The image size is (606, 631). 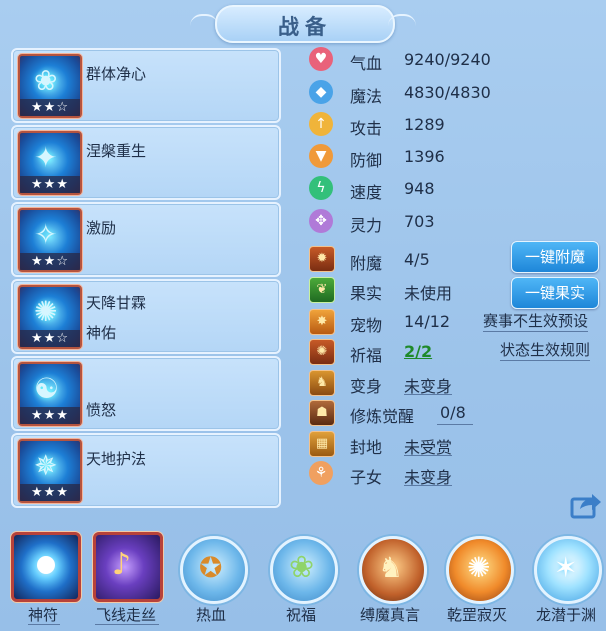 What do you see at coordinates (322, 322) in the screenshot?
I see `pet-icon: ✸` at bounding box center [322, 322].